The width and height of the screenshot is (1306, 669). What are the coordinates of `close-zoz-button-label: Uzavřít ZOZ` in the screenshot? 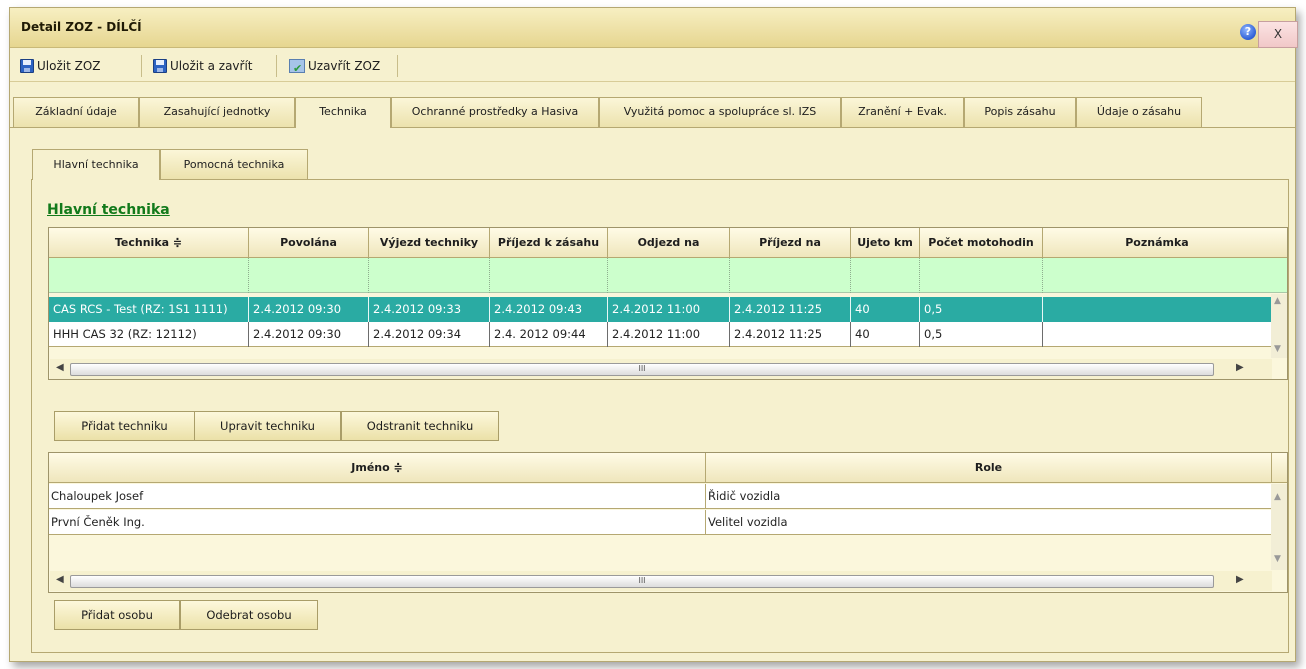 It's located at (344, 66).